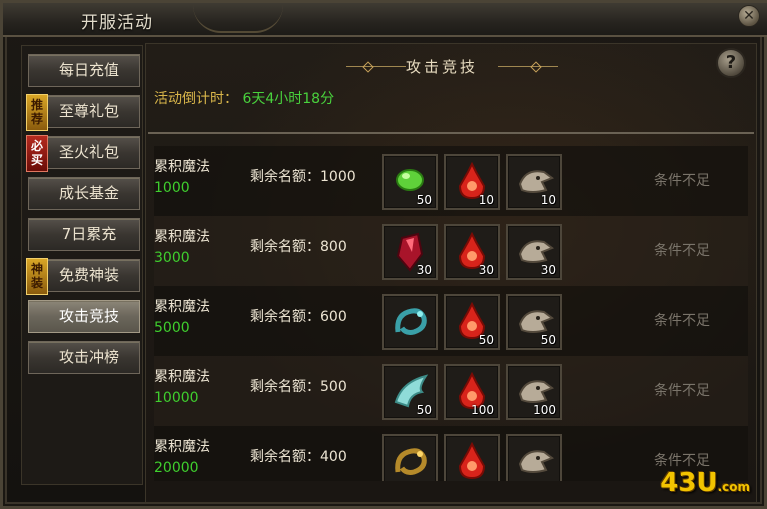  What do you see at coordinates (88, 275) in the screenshot?
I see `sidebar-item-label: 免费神装` at bounding box center [88, 275].